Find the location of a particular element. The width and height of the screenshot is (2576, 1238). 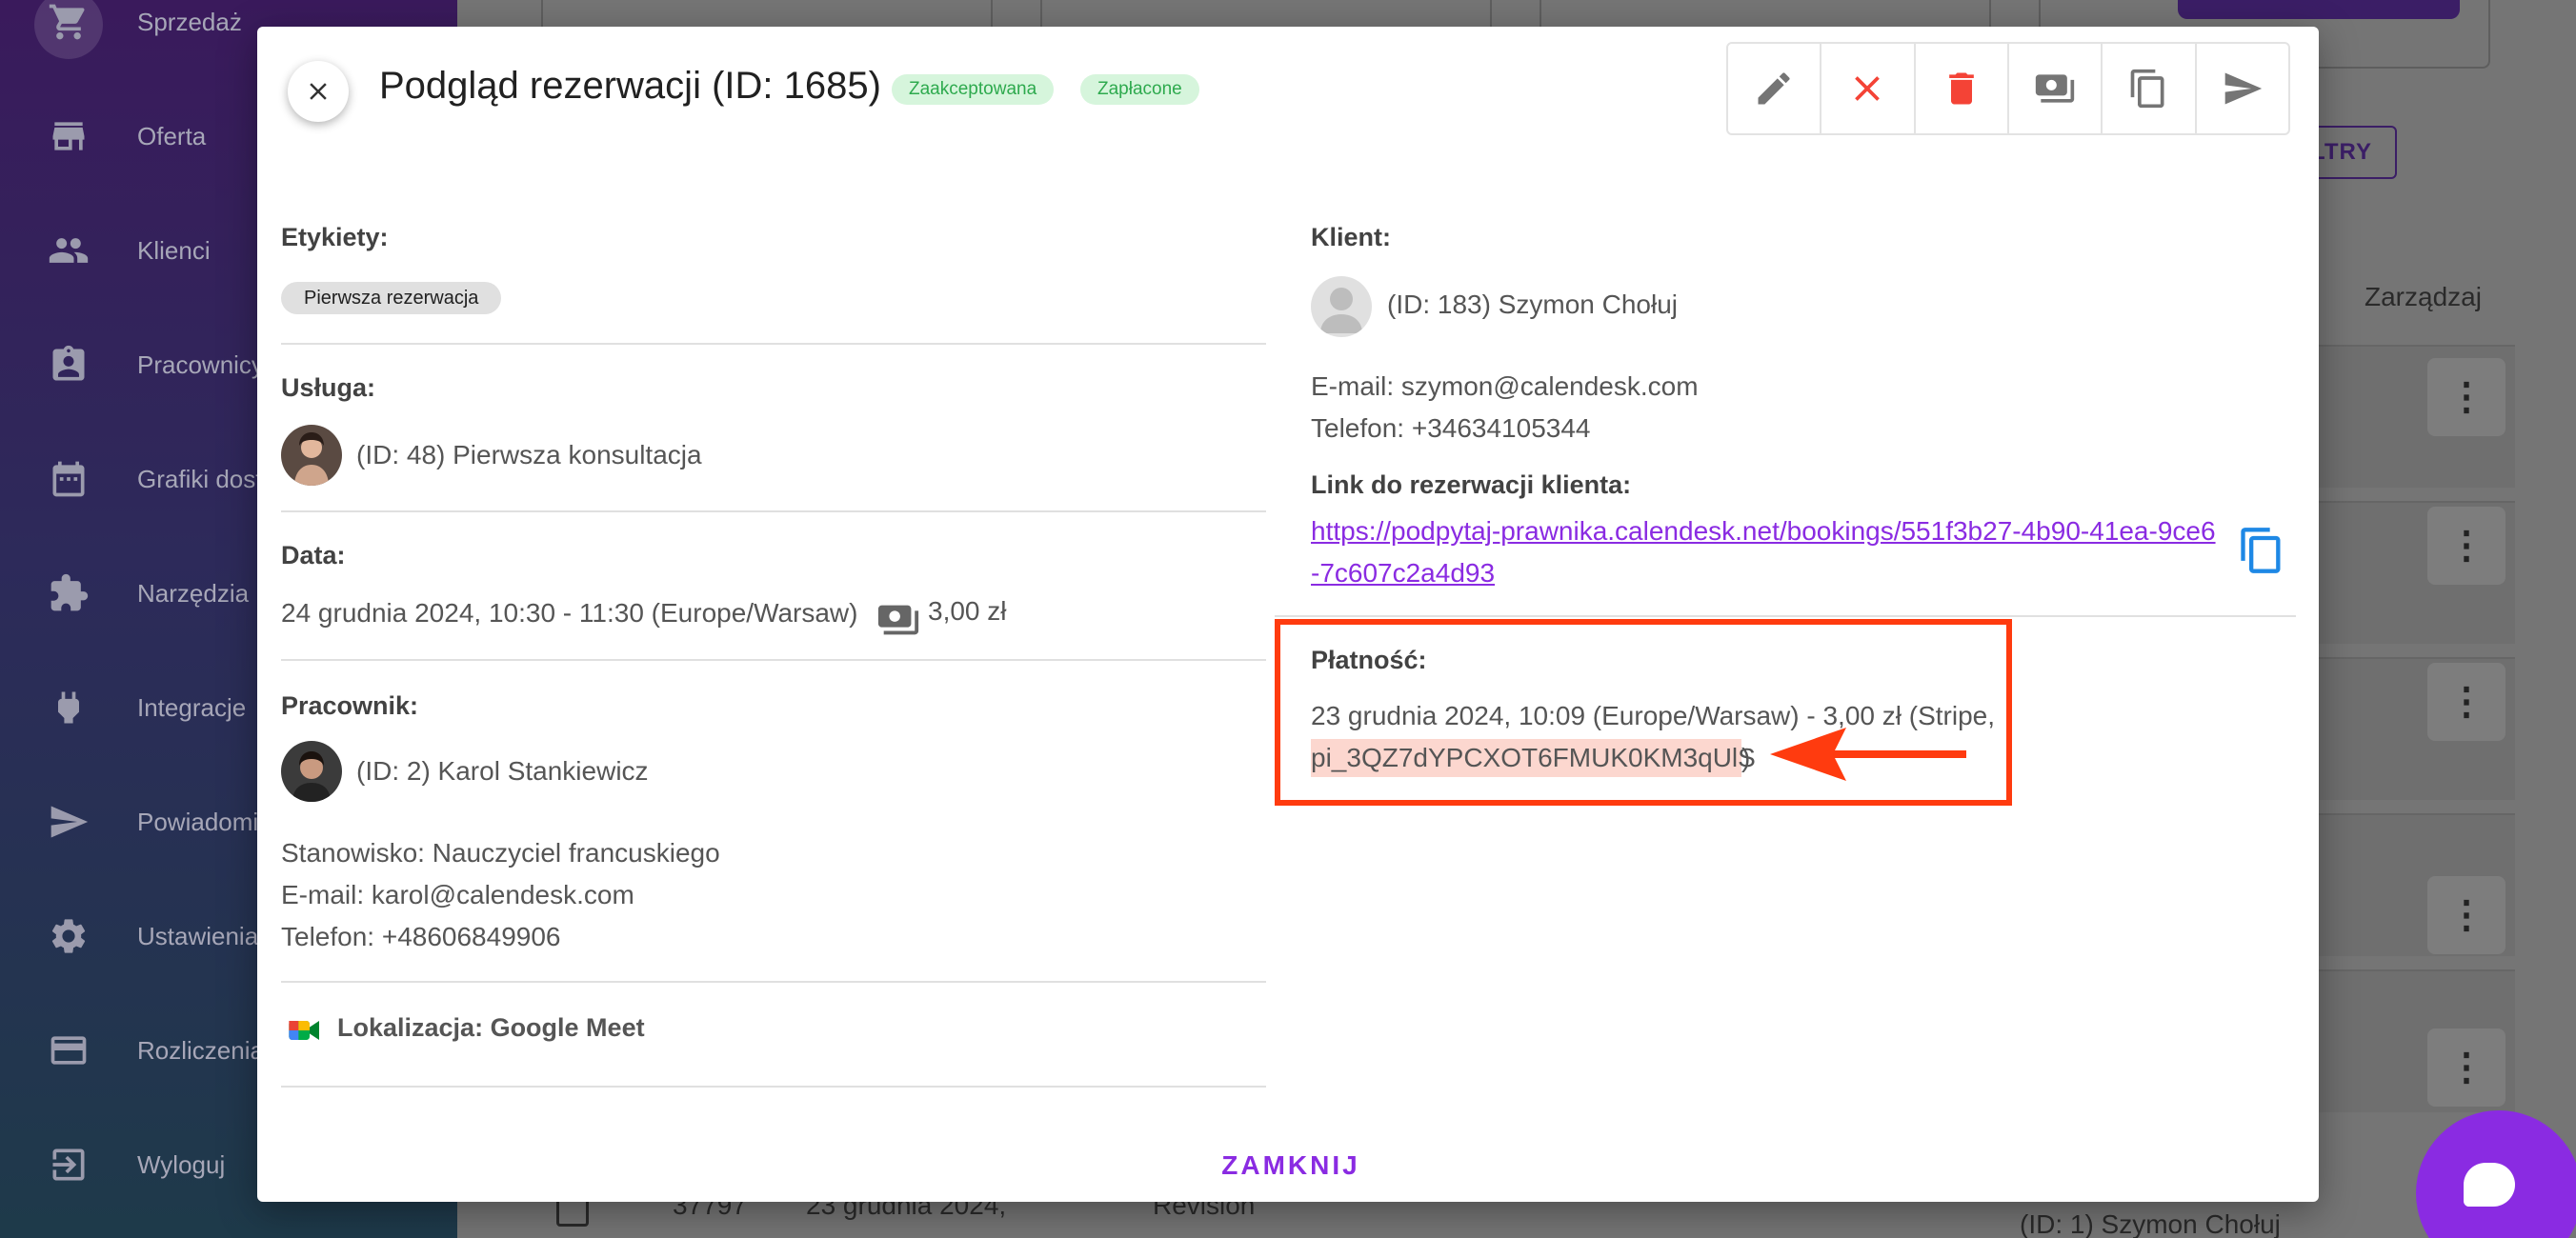

logout-icon is located at coordinates (69, 1165).